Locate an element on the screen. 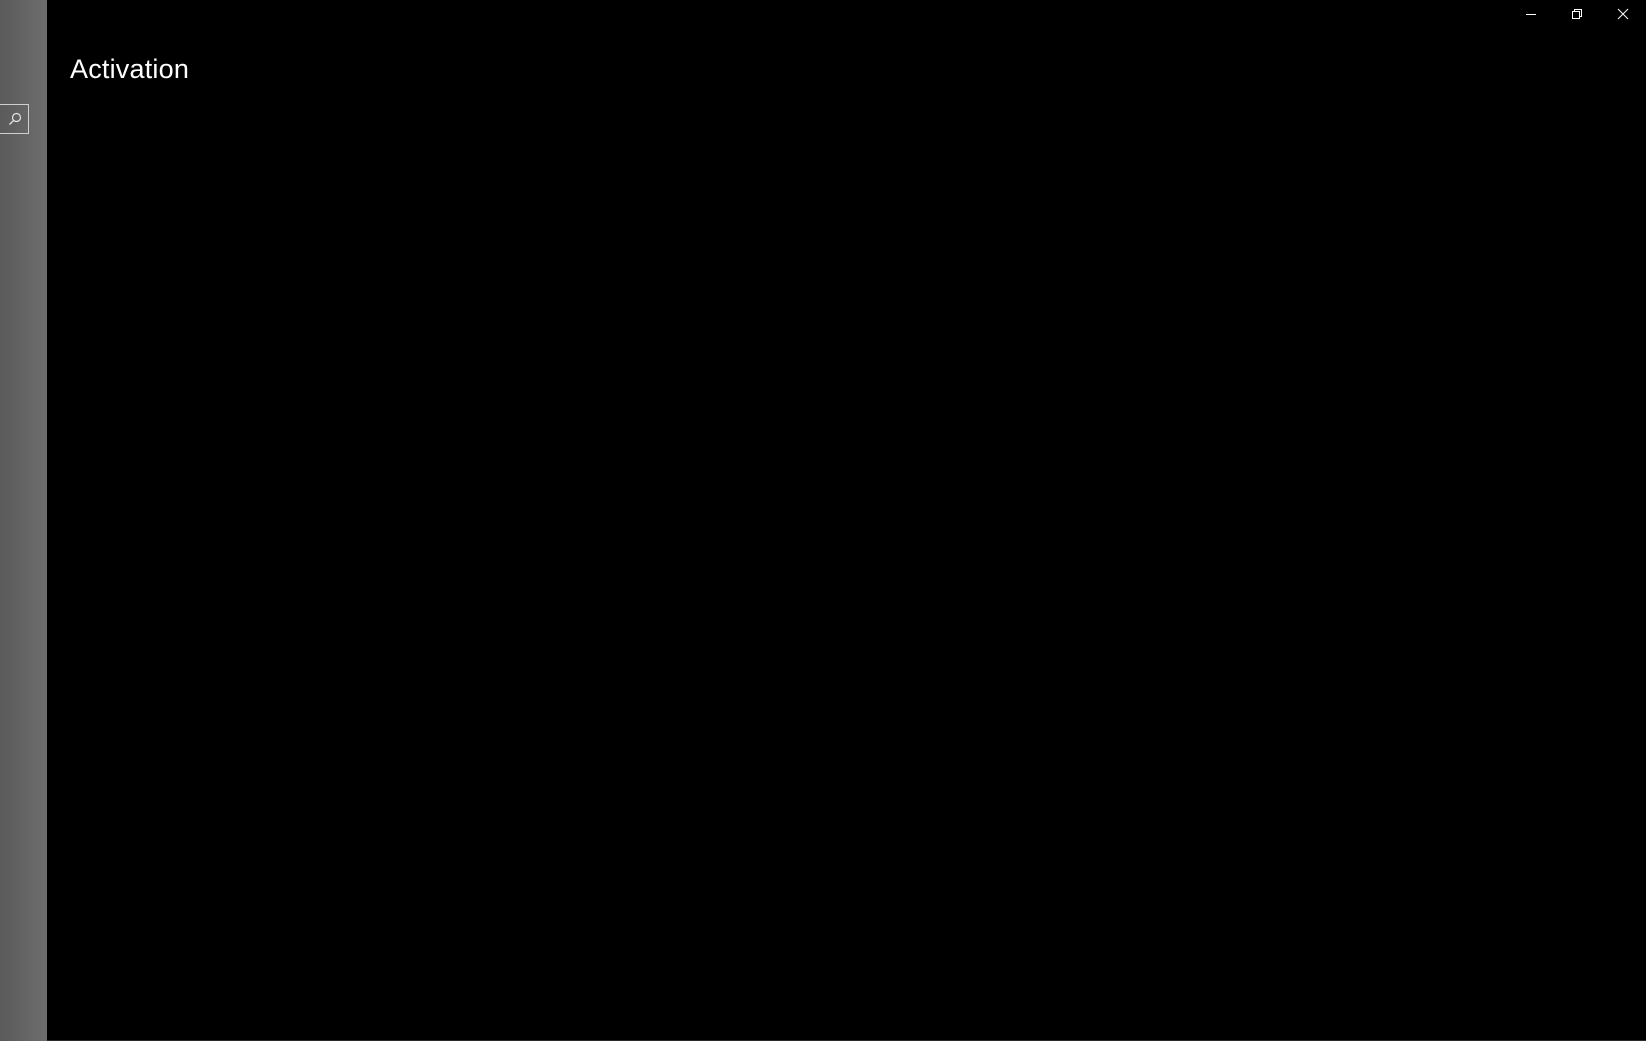  restore-icon is located at coordinates (1577, 16).